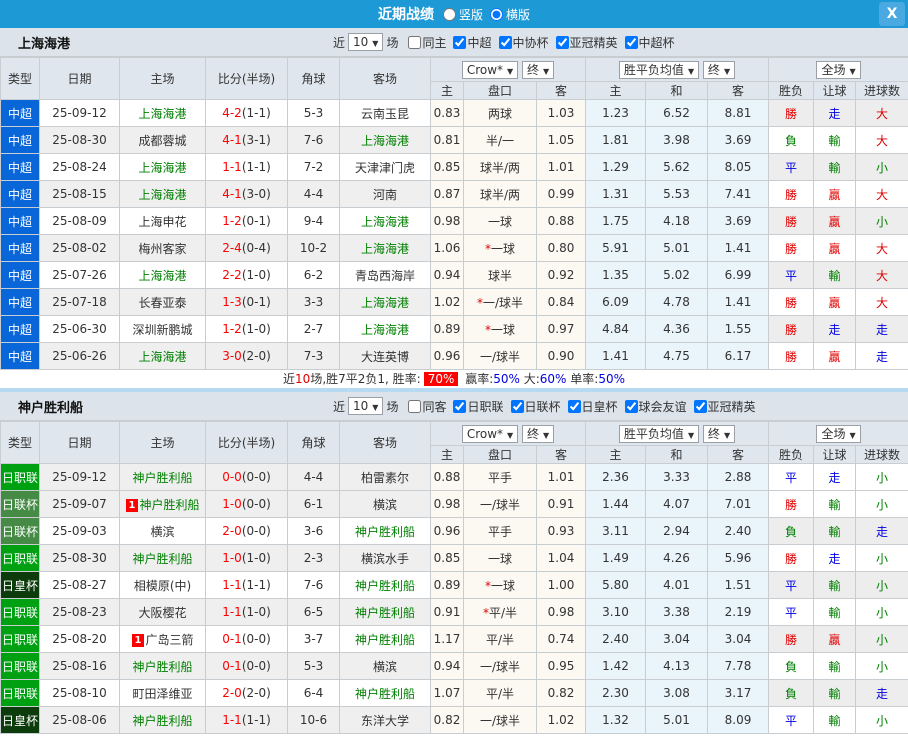 The height and width of the screenshot is (751, 908). Describe the element at coordinates (646, 42) in the screenshot. I see `league-filter-checkbox: 中超杯` at that location.